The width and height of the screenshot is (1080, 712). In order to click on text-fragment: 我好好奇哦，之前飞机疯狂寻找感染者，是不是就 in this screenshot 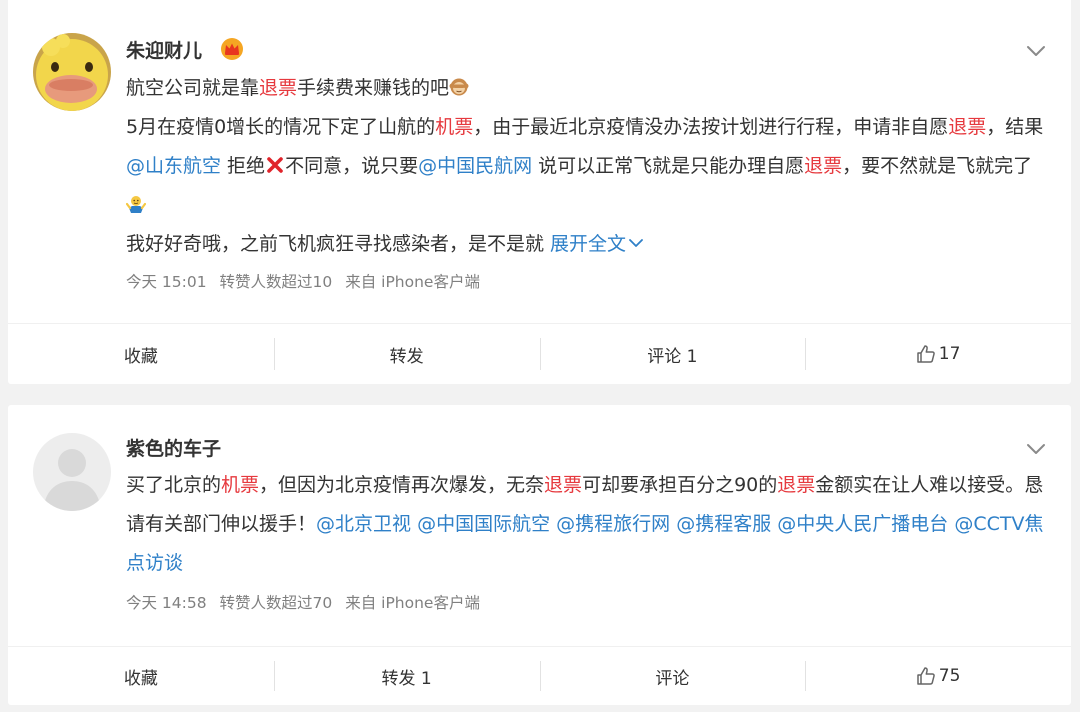, I will do `click(338, 244)`.